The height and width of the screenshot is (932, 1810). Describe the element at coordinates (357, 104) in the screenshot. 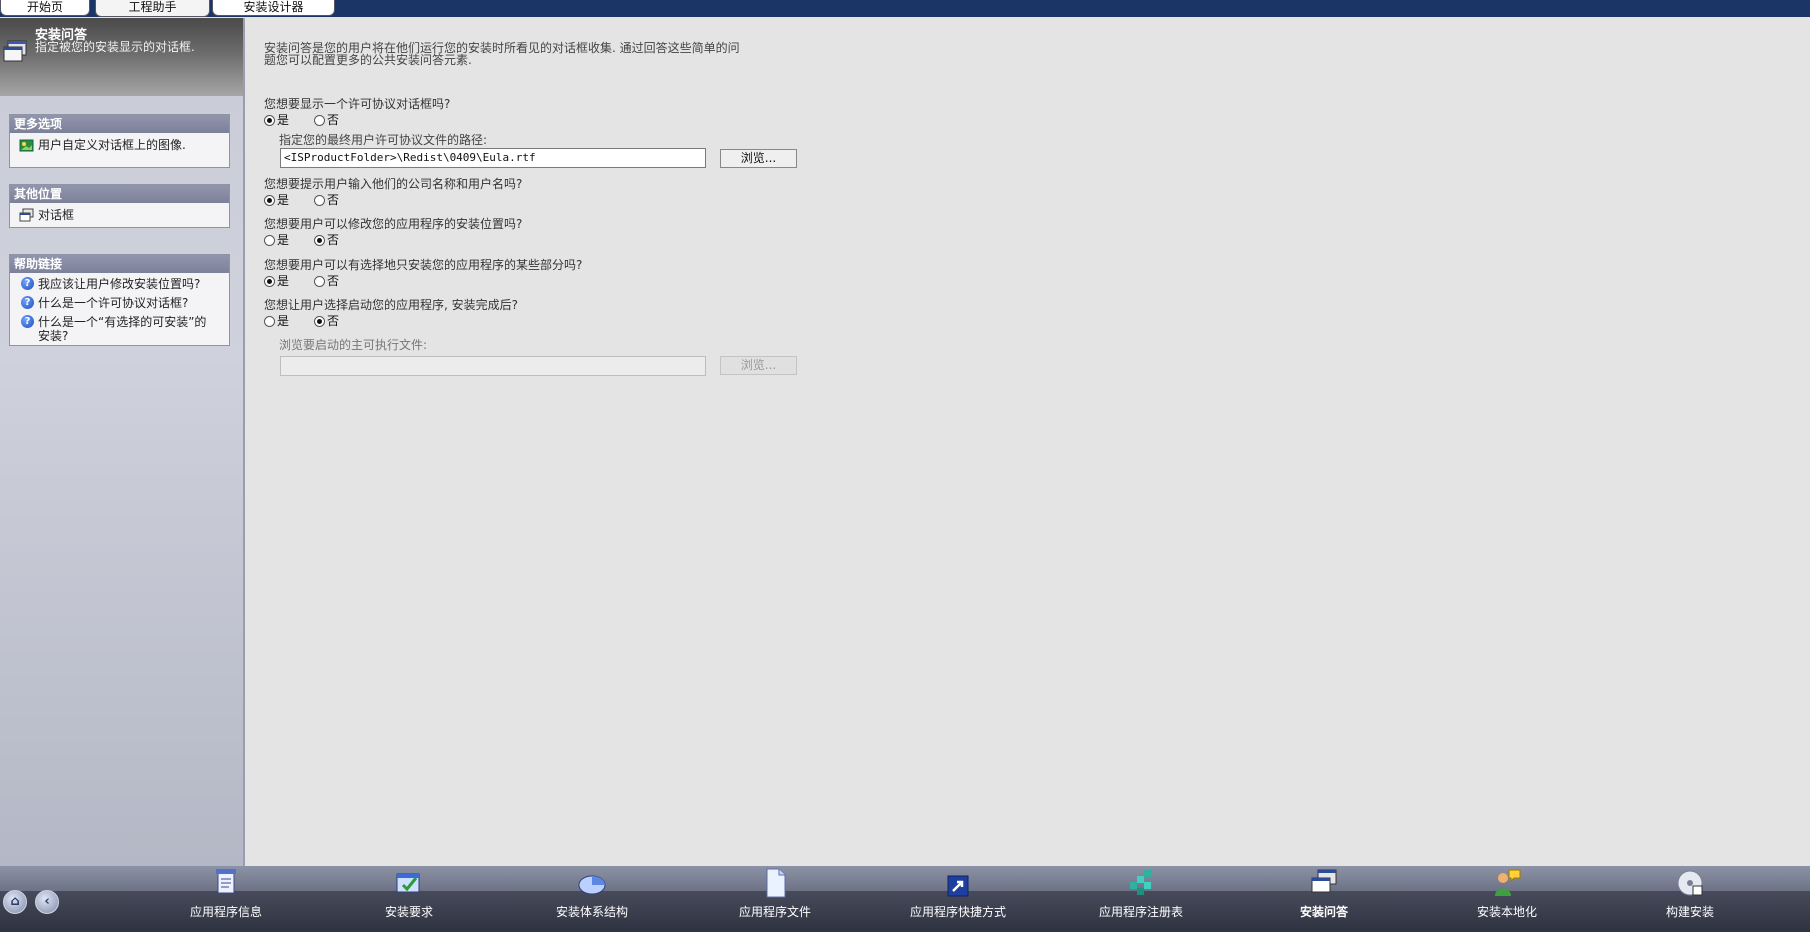

I see `question-license-dialog: 您想要显示一个许可协议对话框吗?` at that location.